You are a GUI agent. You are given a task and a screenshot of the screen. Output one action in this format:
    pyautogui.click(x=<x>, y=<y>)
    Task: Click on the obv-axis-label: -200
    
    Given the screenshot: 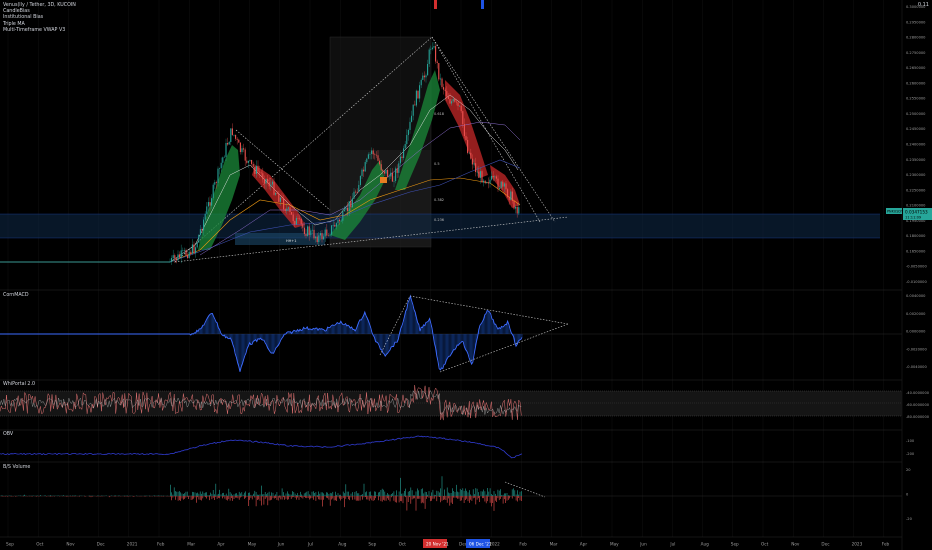 What is the action you would take?
    pyautogui.click(x=910, y=454)
    